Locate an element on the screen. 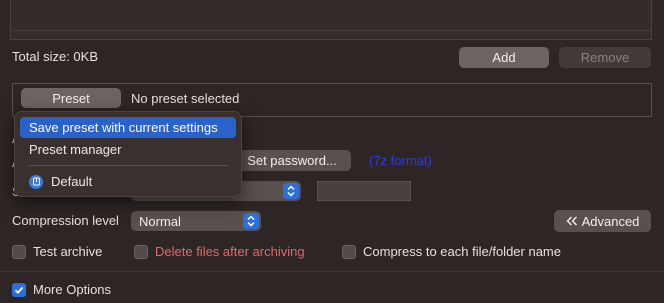 The image size is (664, 303). menu-item-default: Default is located at coordinates (128, 181).